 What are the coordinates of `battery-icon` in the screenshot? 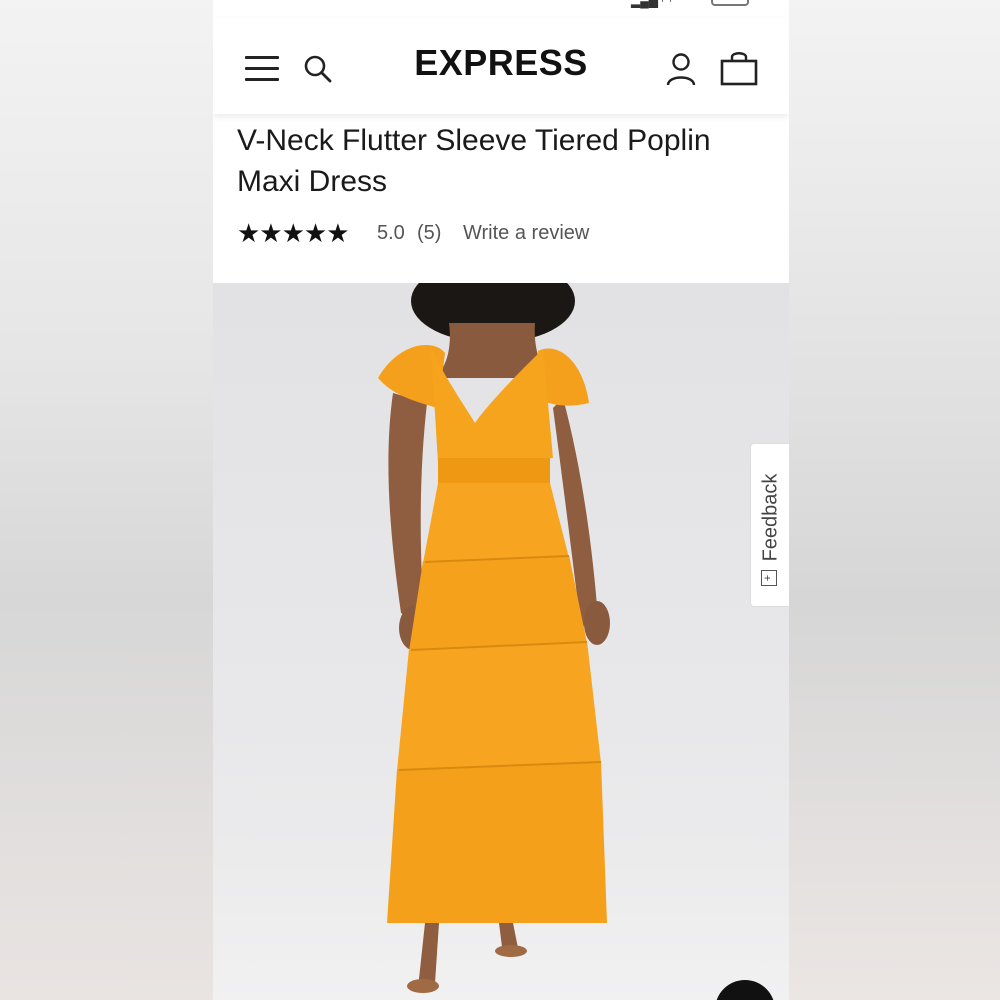 It's located at (730, 3).